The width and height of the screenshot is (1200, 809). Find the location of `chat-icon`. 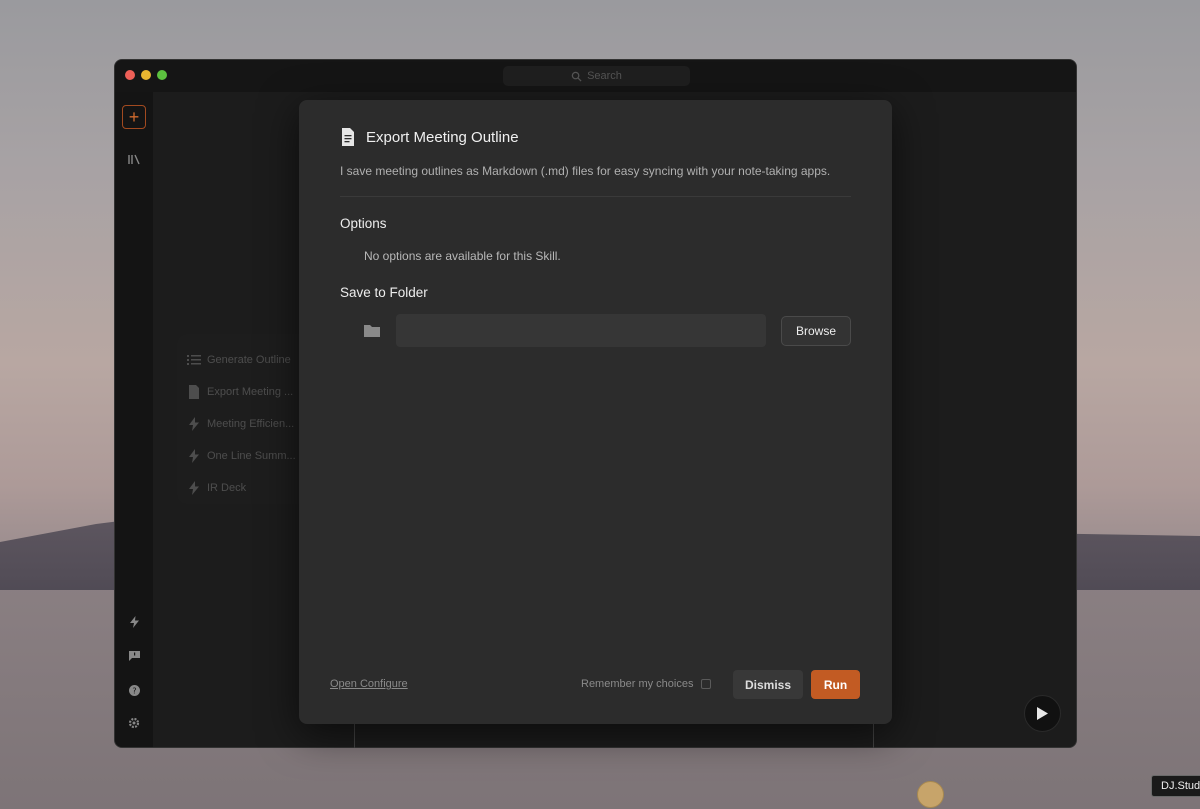

chat-icon is located at coordinates (134, 656).